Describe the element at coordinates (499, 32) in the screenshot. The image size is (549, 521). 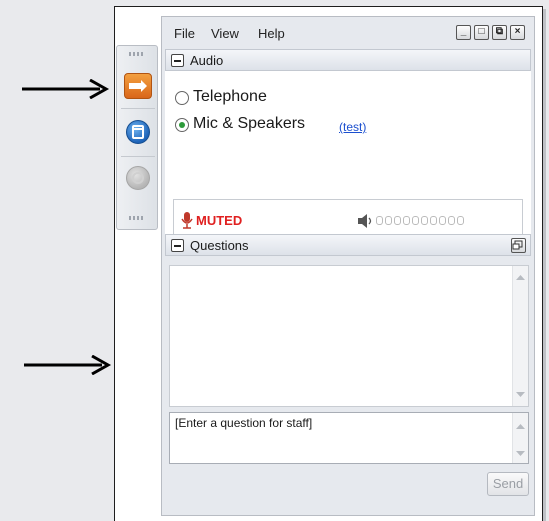
I see `restore-button: ⧉` at that location.